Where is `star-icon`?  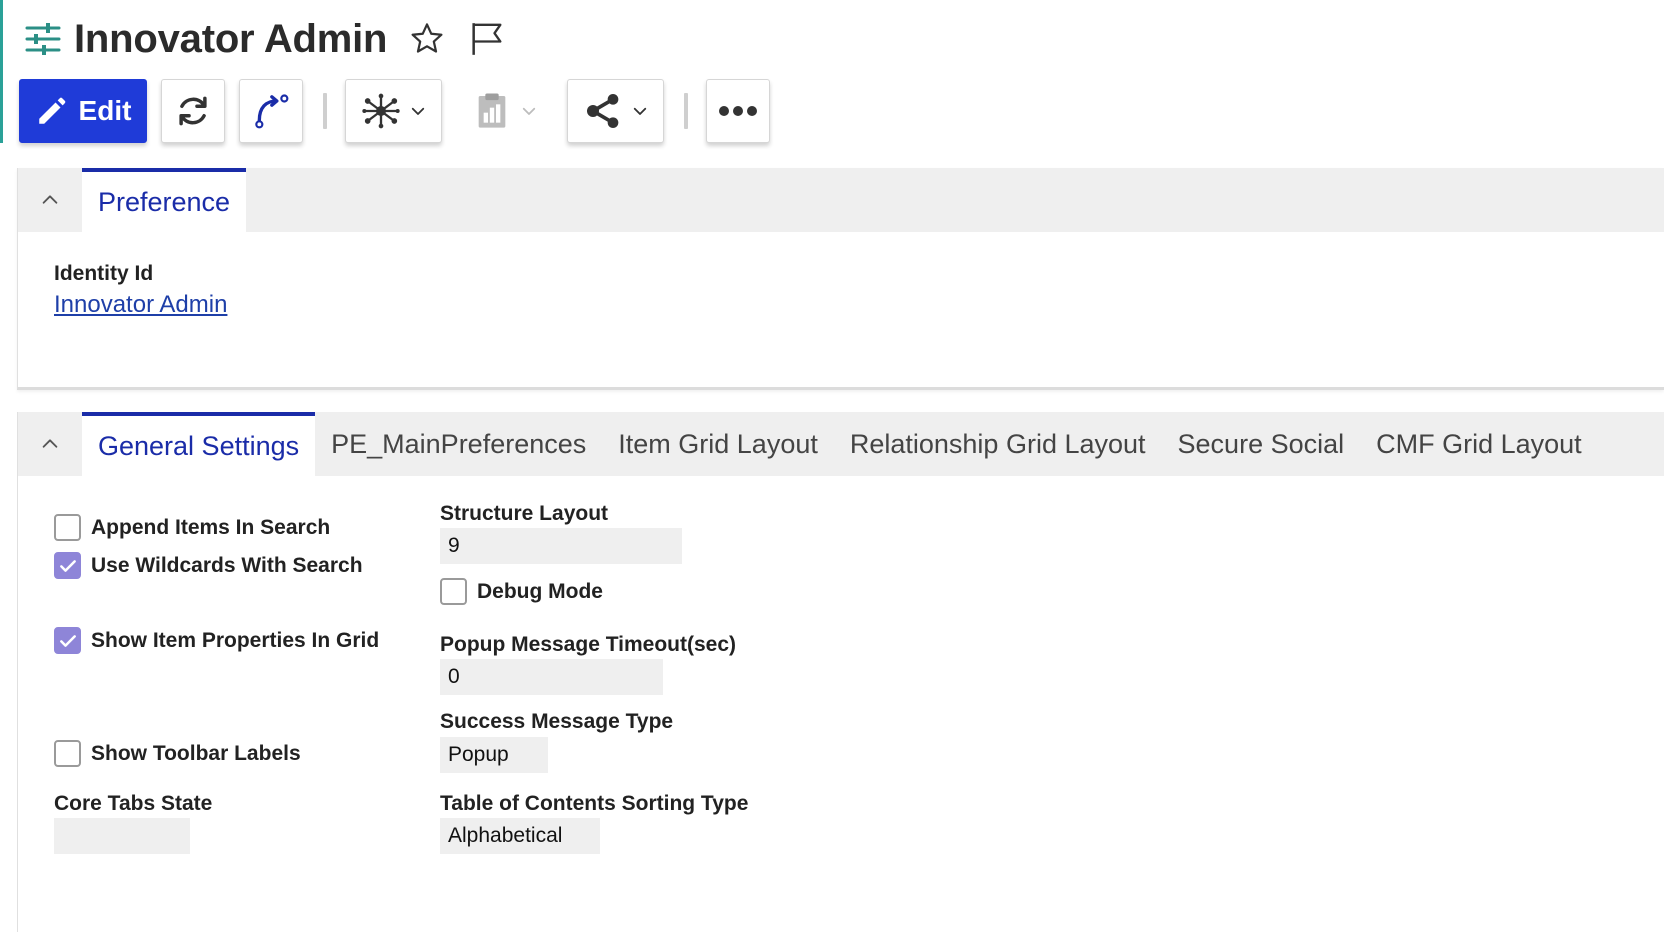 star-icon is located at coordinates (427, 38).